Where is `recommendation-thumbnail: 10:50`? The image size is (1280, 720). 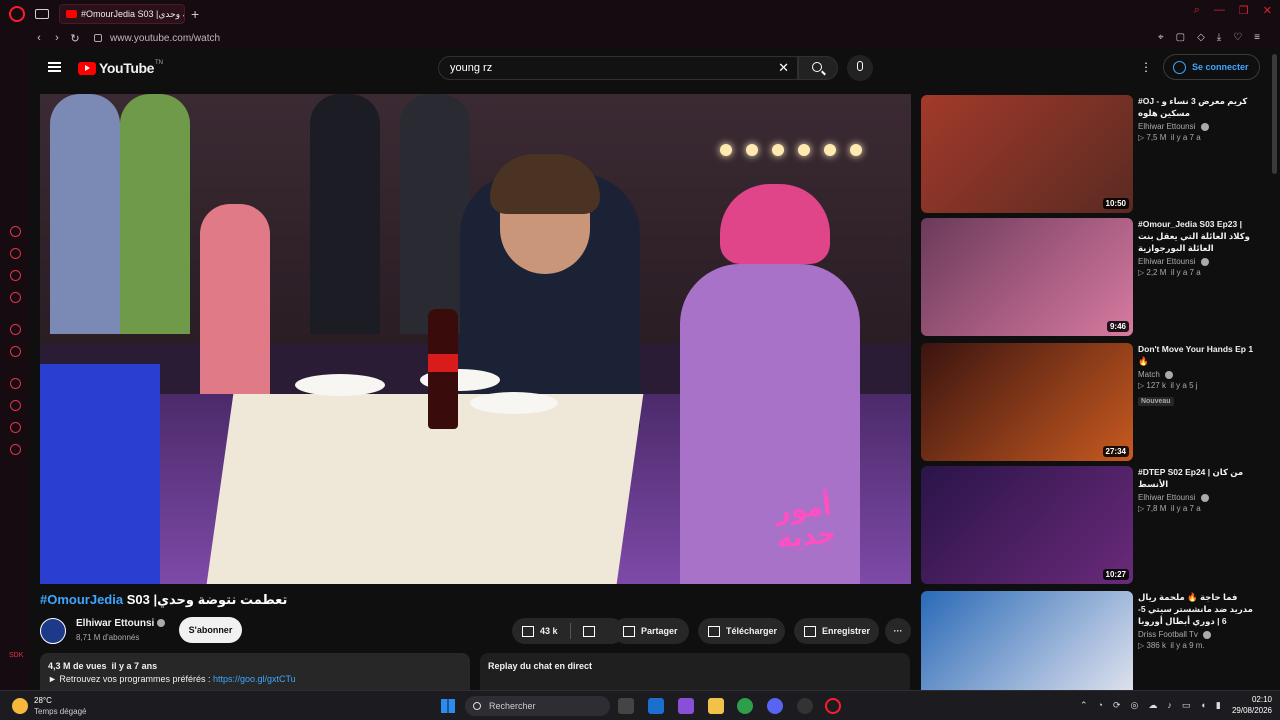 recommendation-thumbnail: 10:50 is located at coordinates (1027, 154).